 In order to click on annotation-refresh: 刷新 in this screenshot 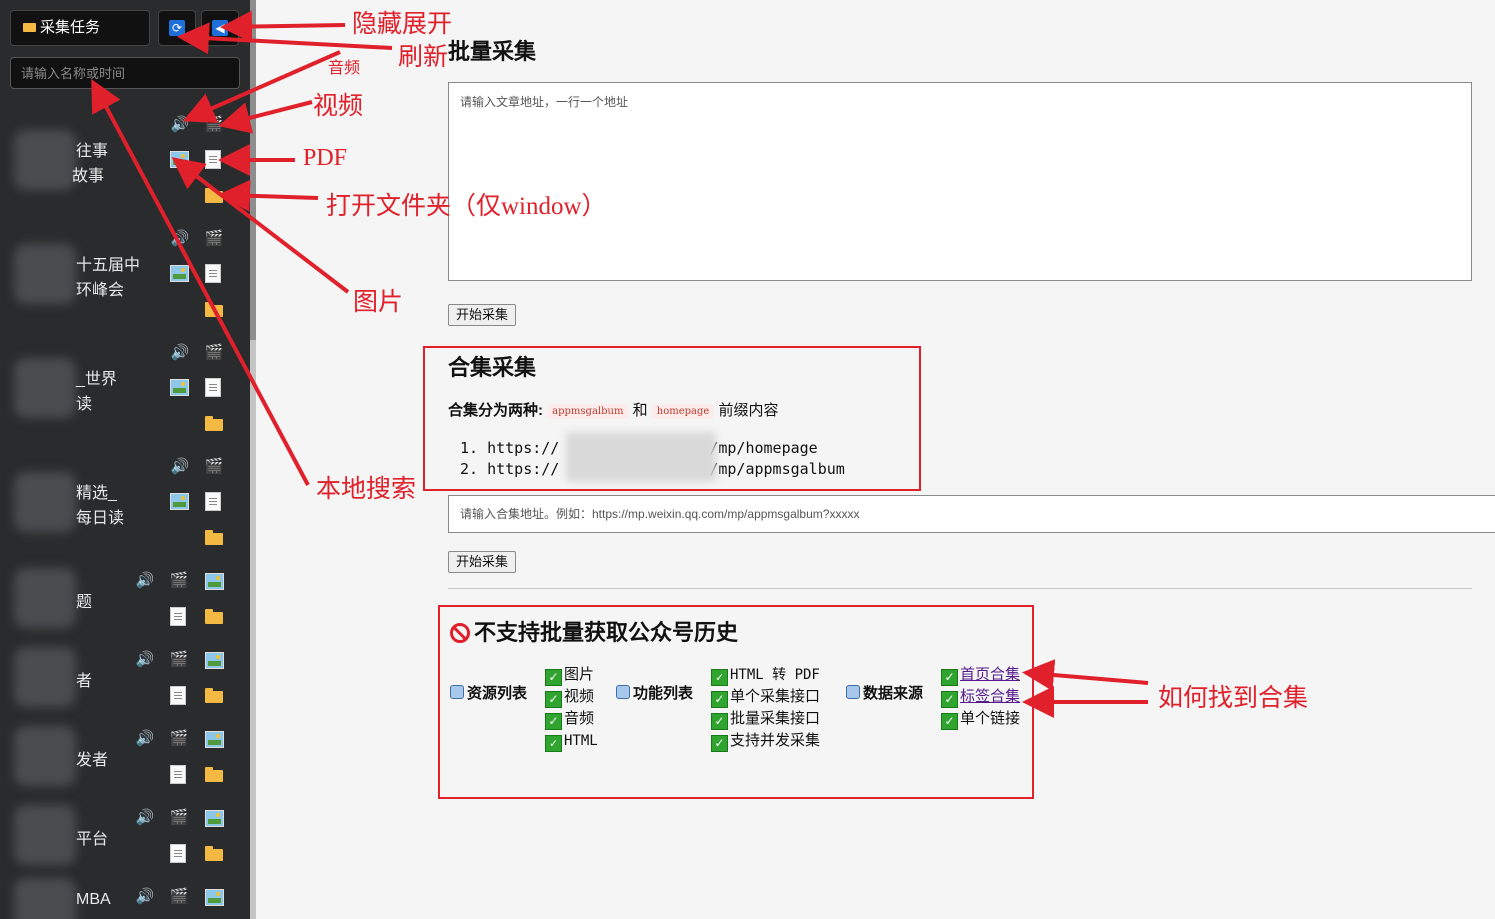, I will do `click(423, 57)`.